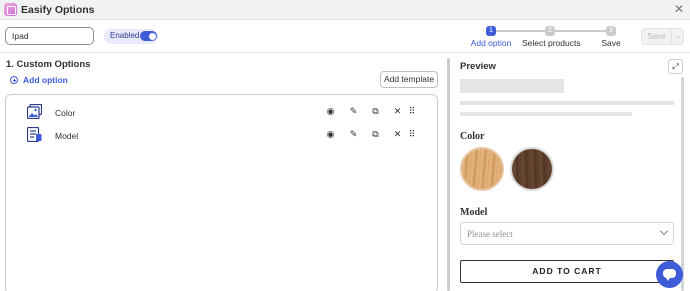 The image size is (690, 291). Describe the element at coordinates (512, 86) in the screenshot. I see `product-title-placeholder` at that location.